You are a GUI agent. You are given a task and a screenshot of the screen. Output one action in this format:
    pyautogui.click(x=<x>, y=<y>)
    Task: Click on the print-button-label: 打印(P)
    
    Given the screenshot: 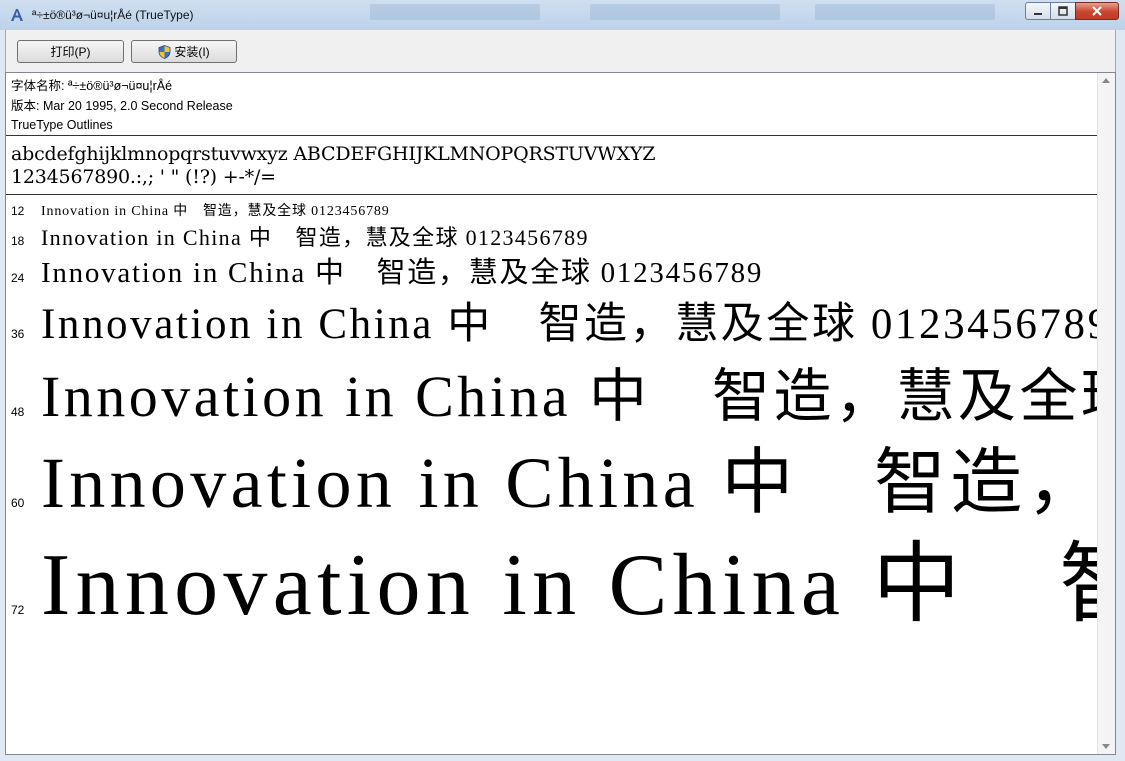 What is the action you would take?
    pyautogui.click(x=70, y=52)
    